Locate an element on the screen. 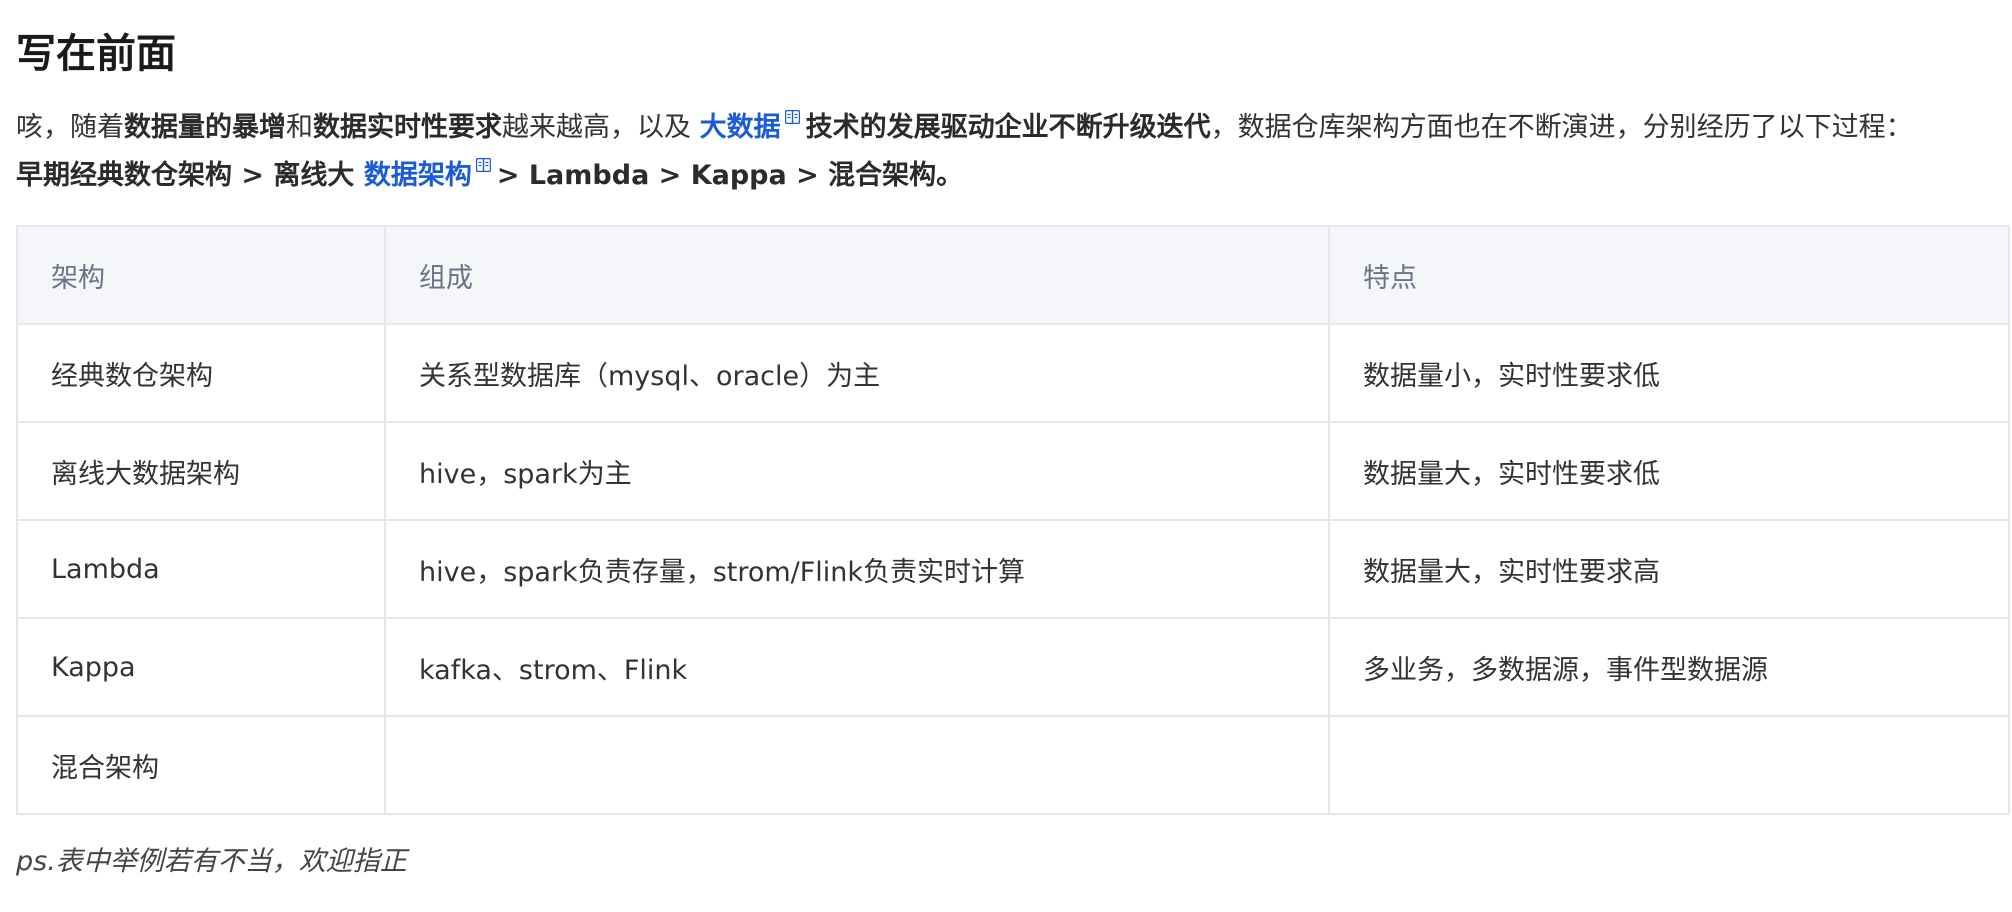 The height and width of the screenshot is (912, 2012). table-cell-architecture: Lambda is located at coordinates (201, 569).